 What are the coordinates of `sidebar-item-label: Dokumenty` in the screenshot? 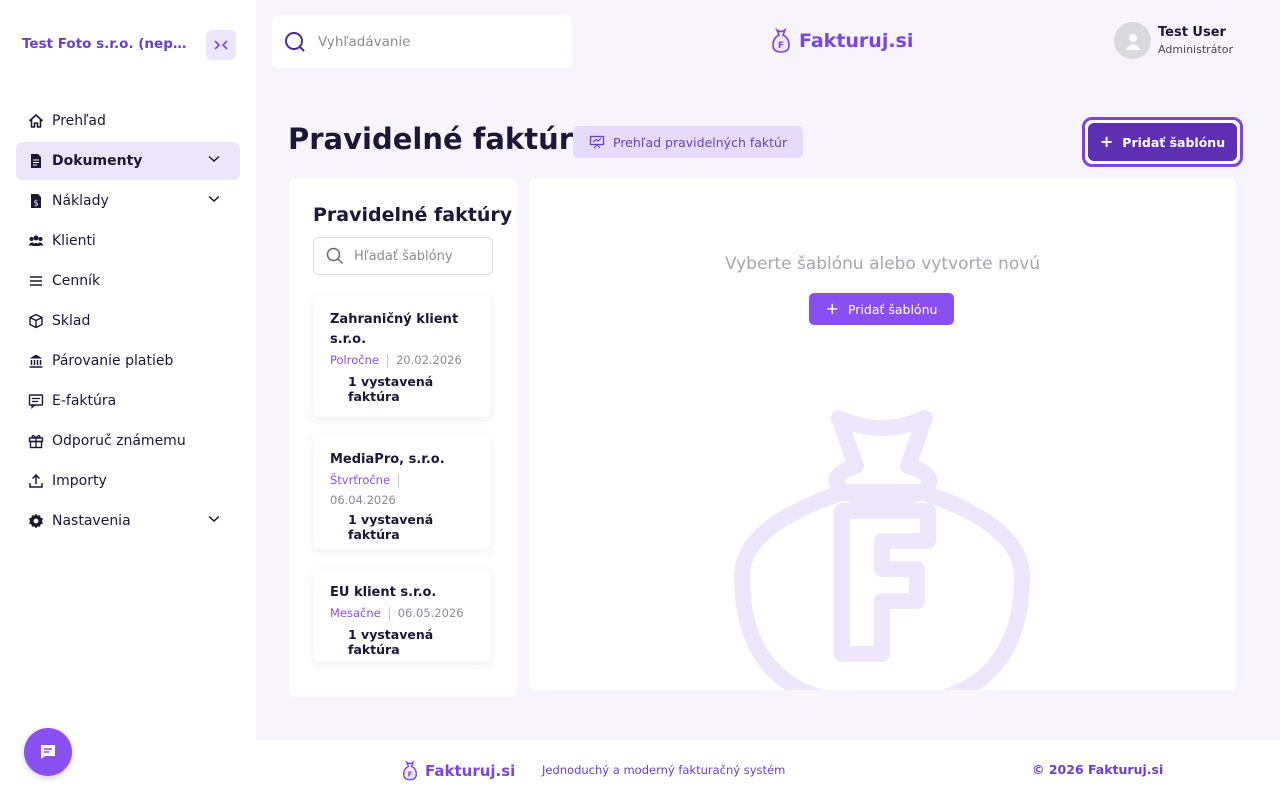 It's located at (97, 161).